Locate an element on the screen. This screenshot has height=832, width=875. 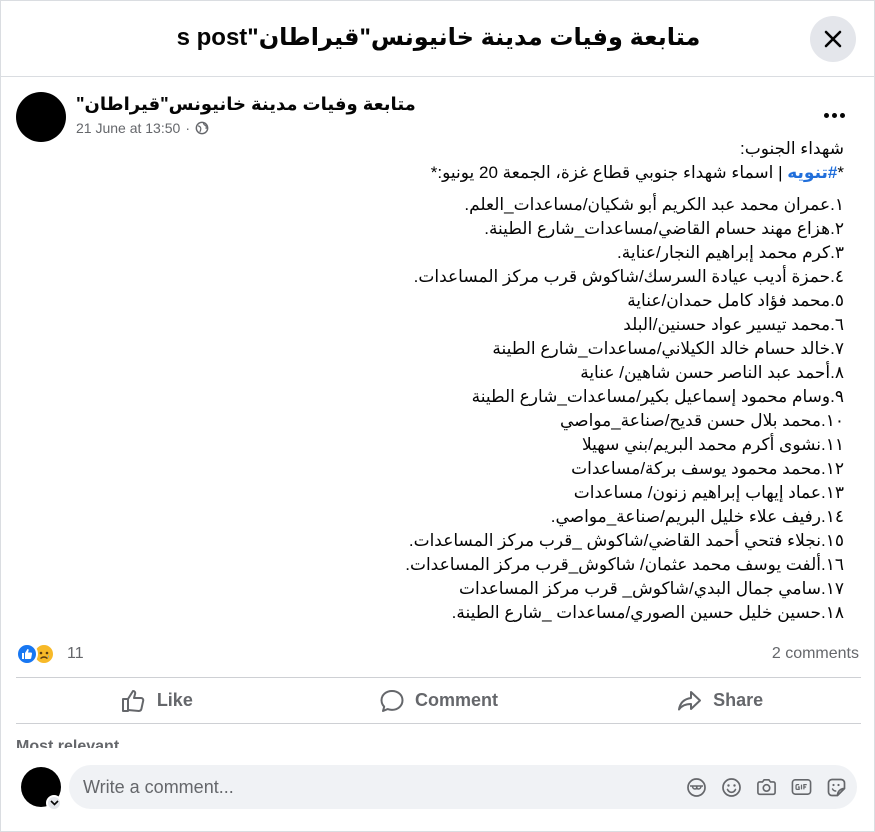
share-button: Share is located at coordinates (720, 700).